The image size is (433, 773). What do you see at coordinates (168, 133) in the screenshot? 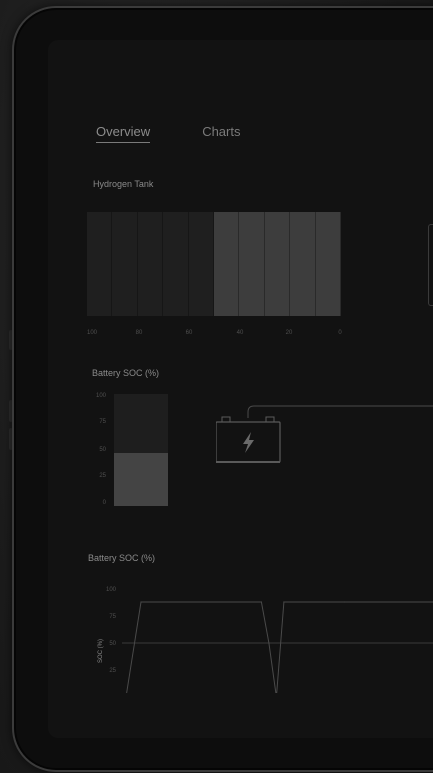
I see `tab-bar: Overview Charts` at bounding box center [168, 133].